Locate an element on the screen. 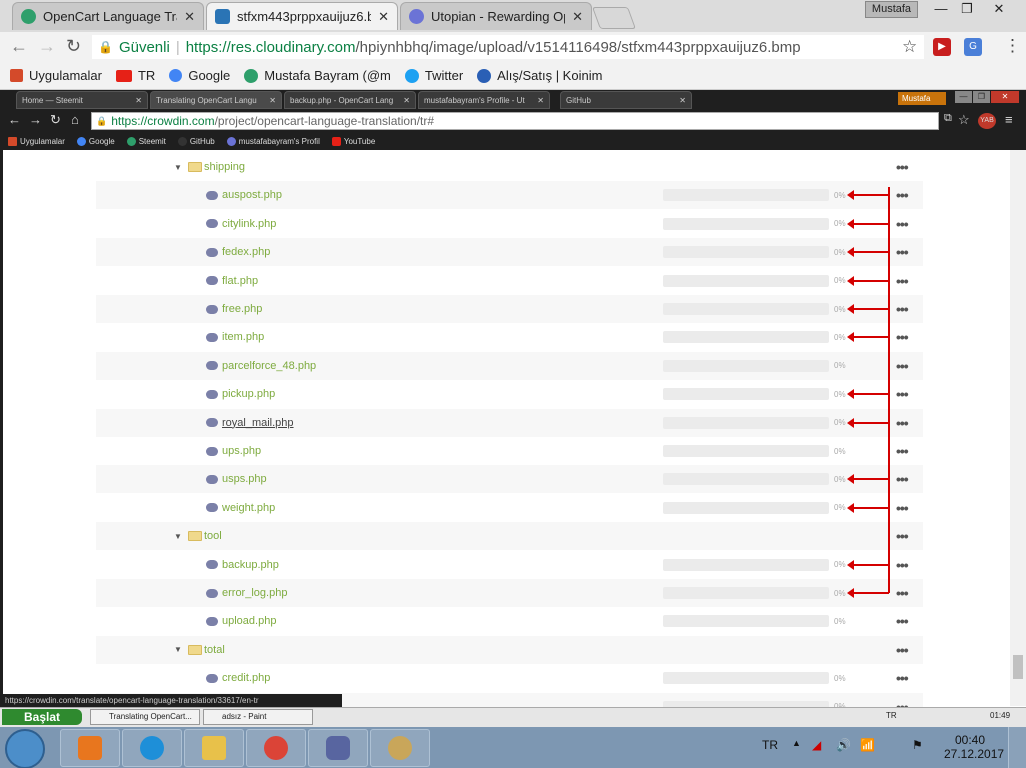 The image size is (1026, 768). bookmark-apps: Uygulamalar is located at coordinates (56, 75).